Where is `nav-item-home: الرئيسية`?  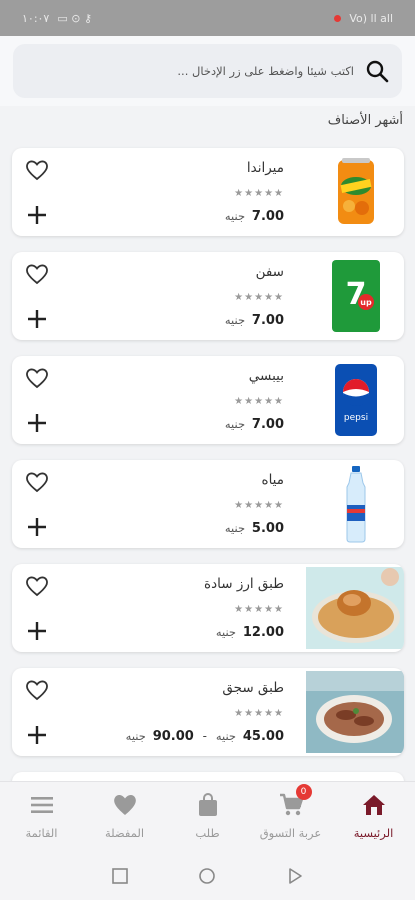 nav-item-home: الرئيسية is located at coordinates (373, 817).